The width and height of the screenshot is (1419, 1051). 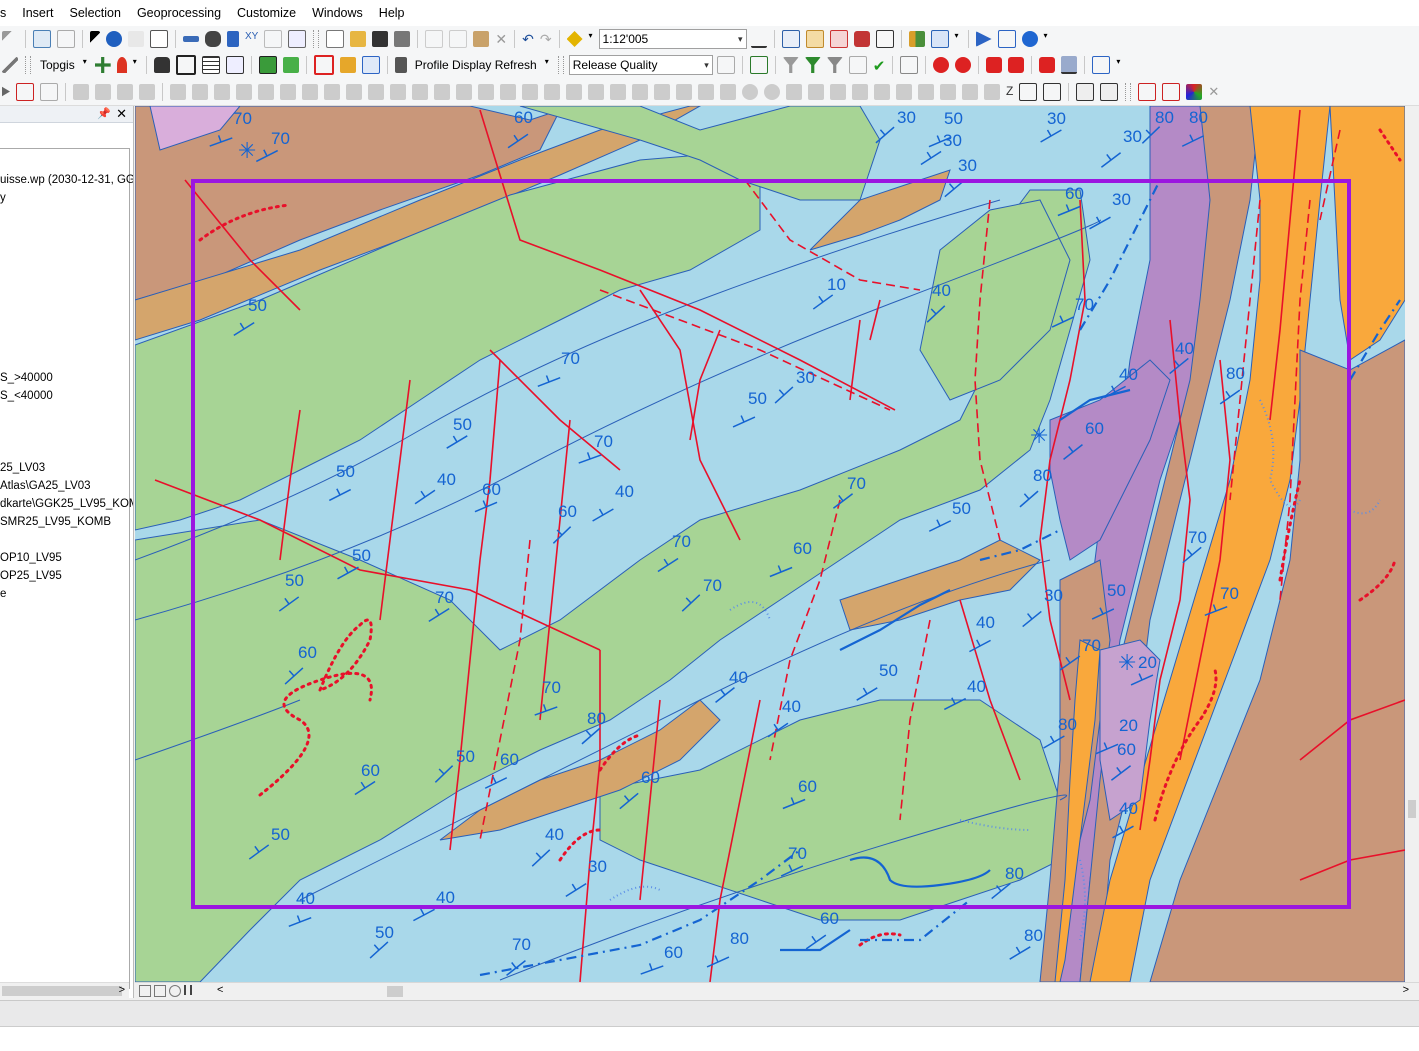 I want to click on edit-polygon-icon, so click(x=267, y=65).